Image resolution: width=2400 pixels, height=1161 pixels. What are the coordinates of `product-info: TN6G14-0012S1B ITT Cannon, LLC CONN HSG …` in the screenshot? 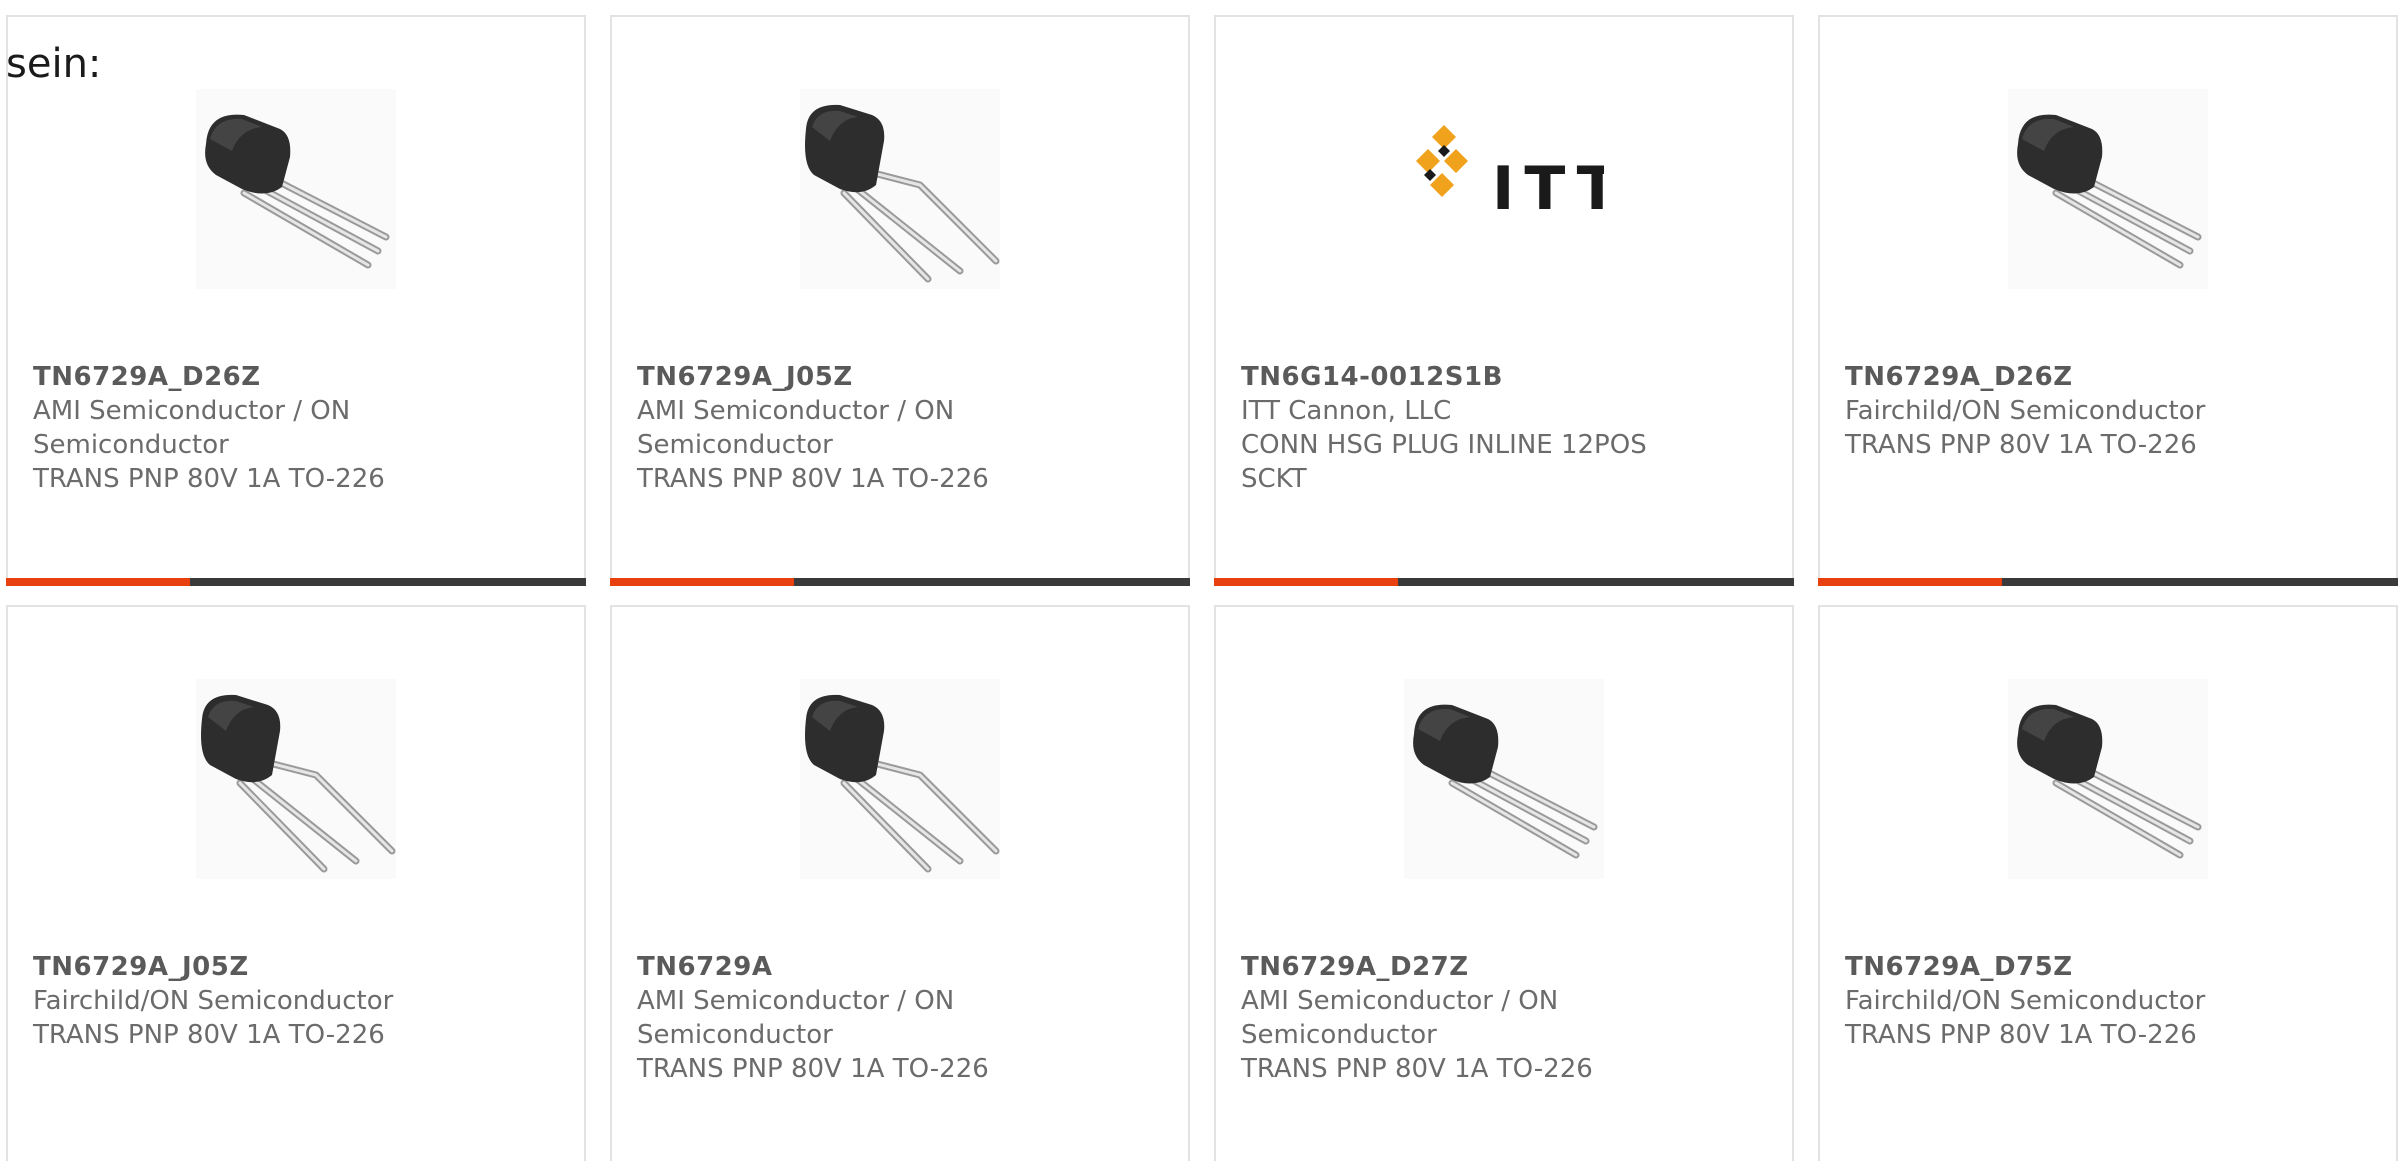 It's located at (1501, 428).